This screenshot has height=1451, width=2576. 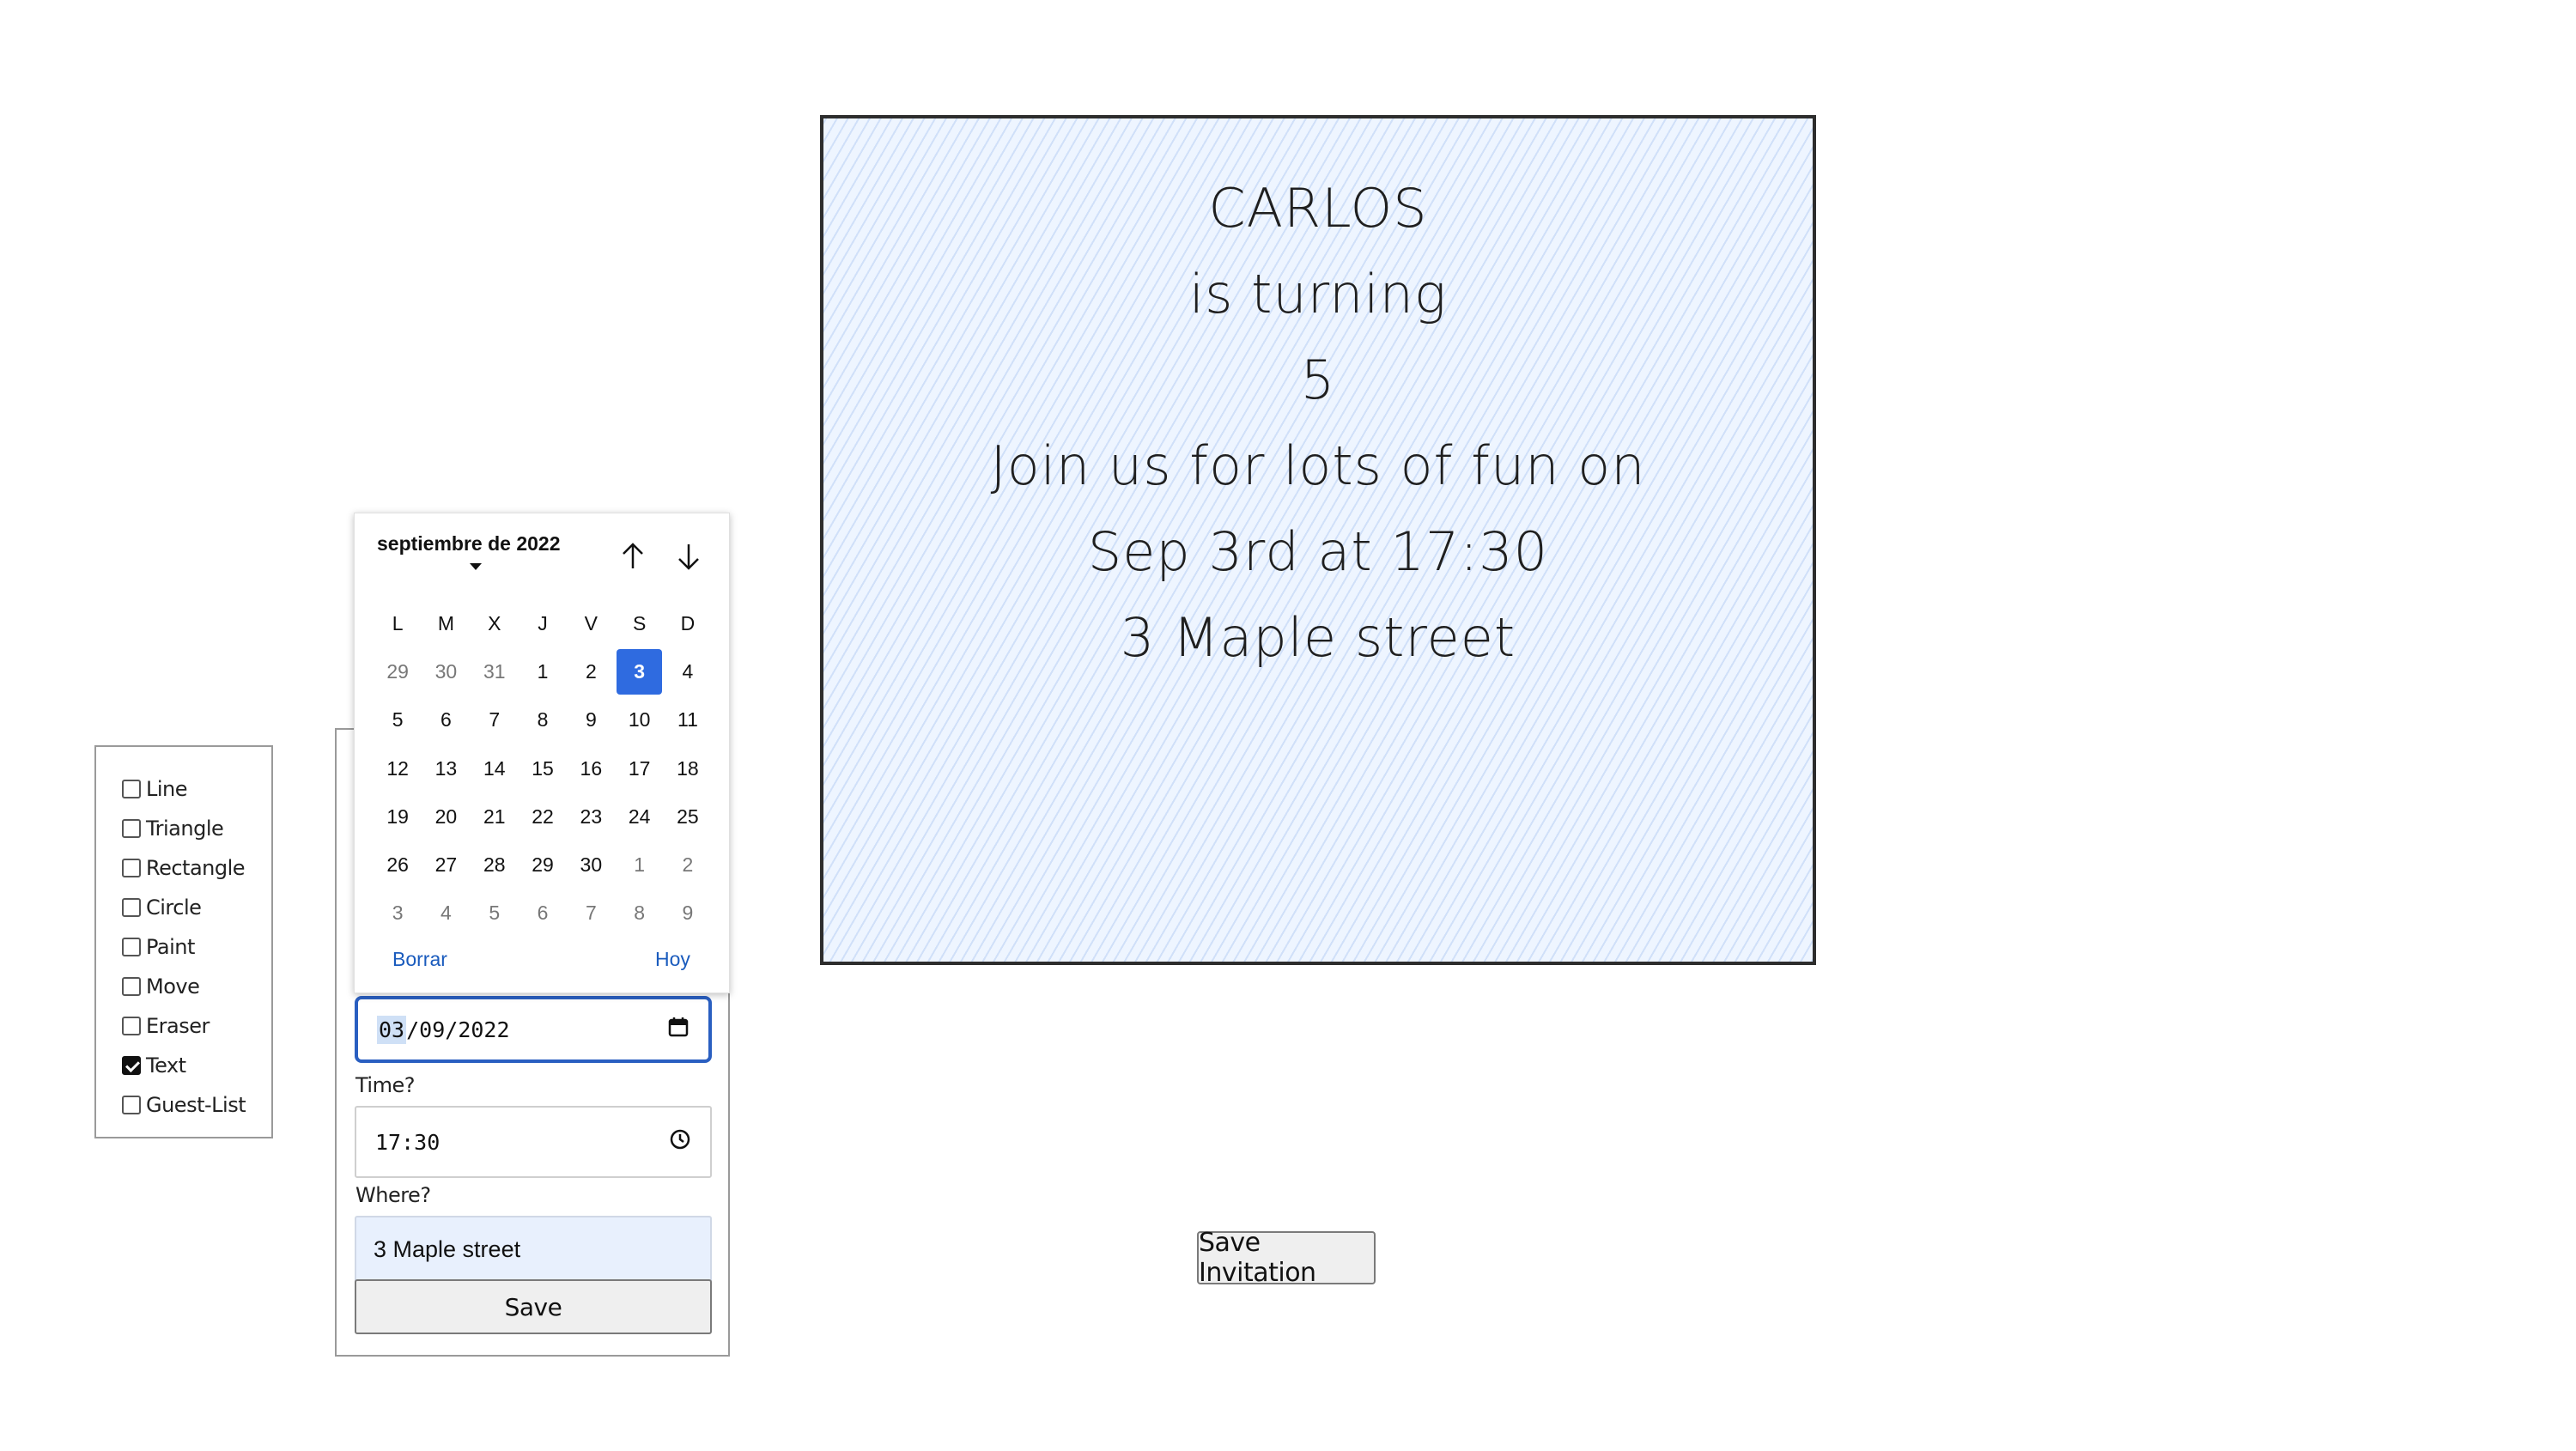 What do you see at coordinates (183, 947) in the screenshot?
I see `tool-paint: Paint` at bounding box center [183, 947].